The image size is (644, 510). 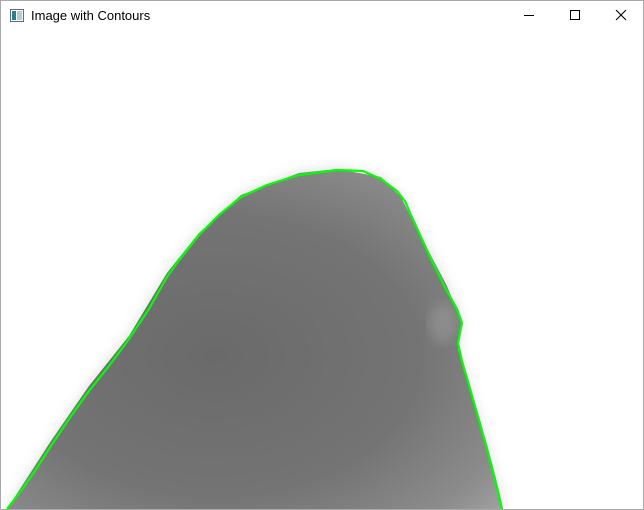 I want to click on close-button, so click(x=620, y=16).